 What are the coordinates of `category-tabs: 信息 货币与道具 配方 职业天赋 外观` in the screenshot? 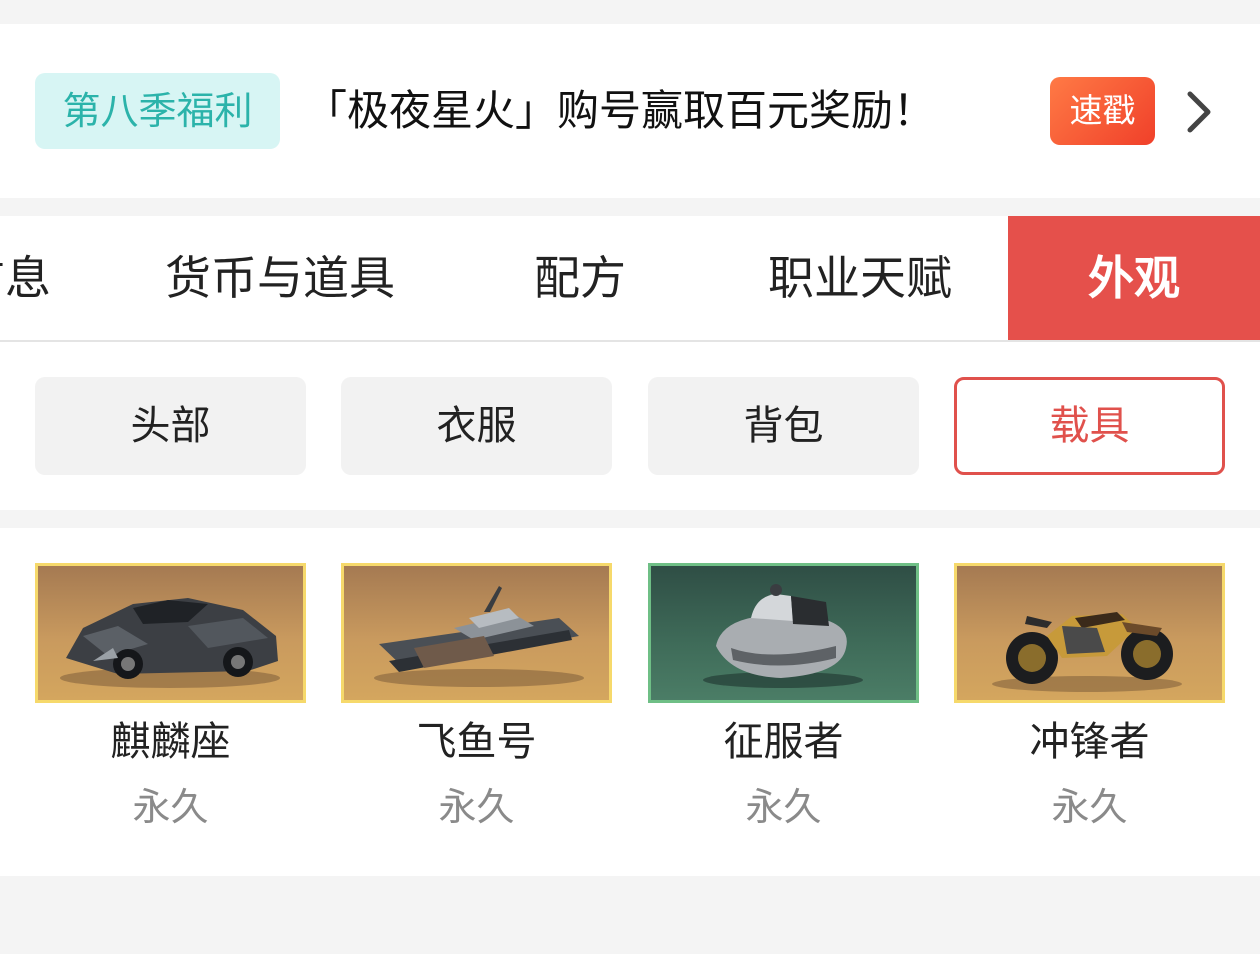 It's located at (630, 279).